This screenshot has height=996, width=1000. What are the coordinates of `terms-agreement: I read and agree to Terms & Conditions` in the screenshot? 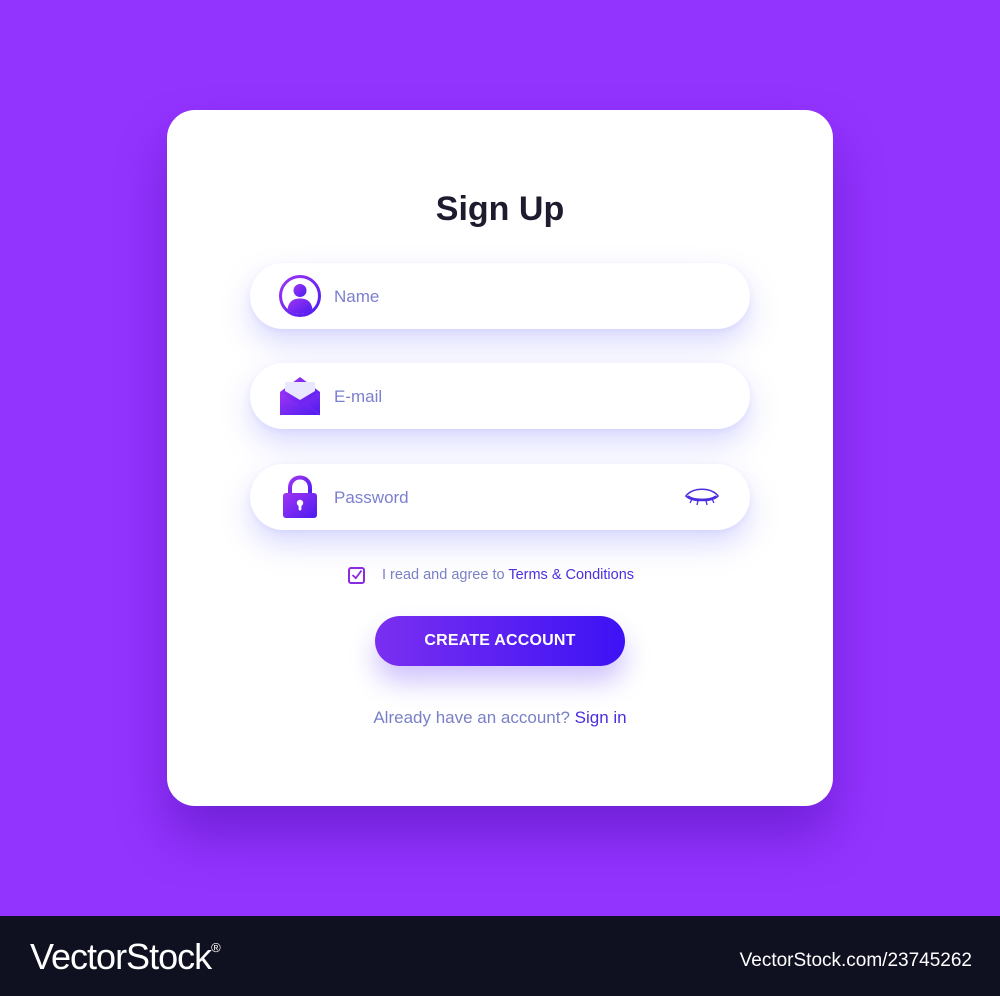 It's located at (491, 575).